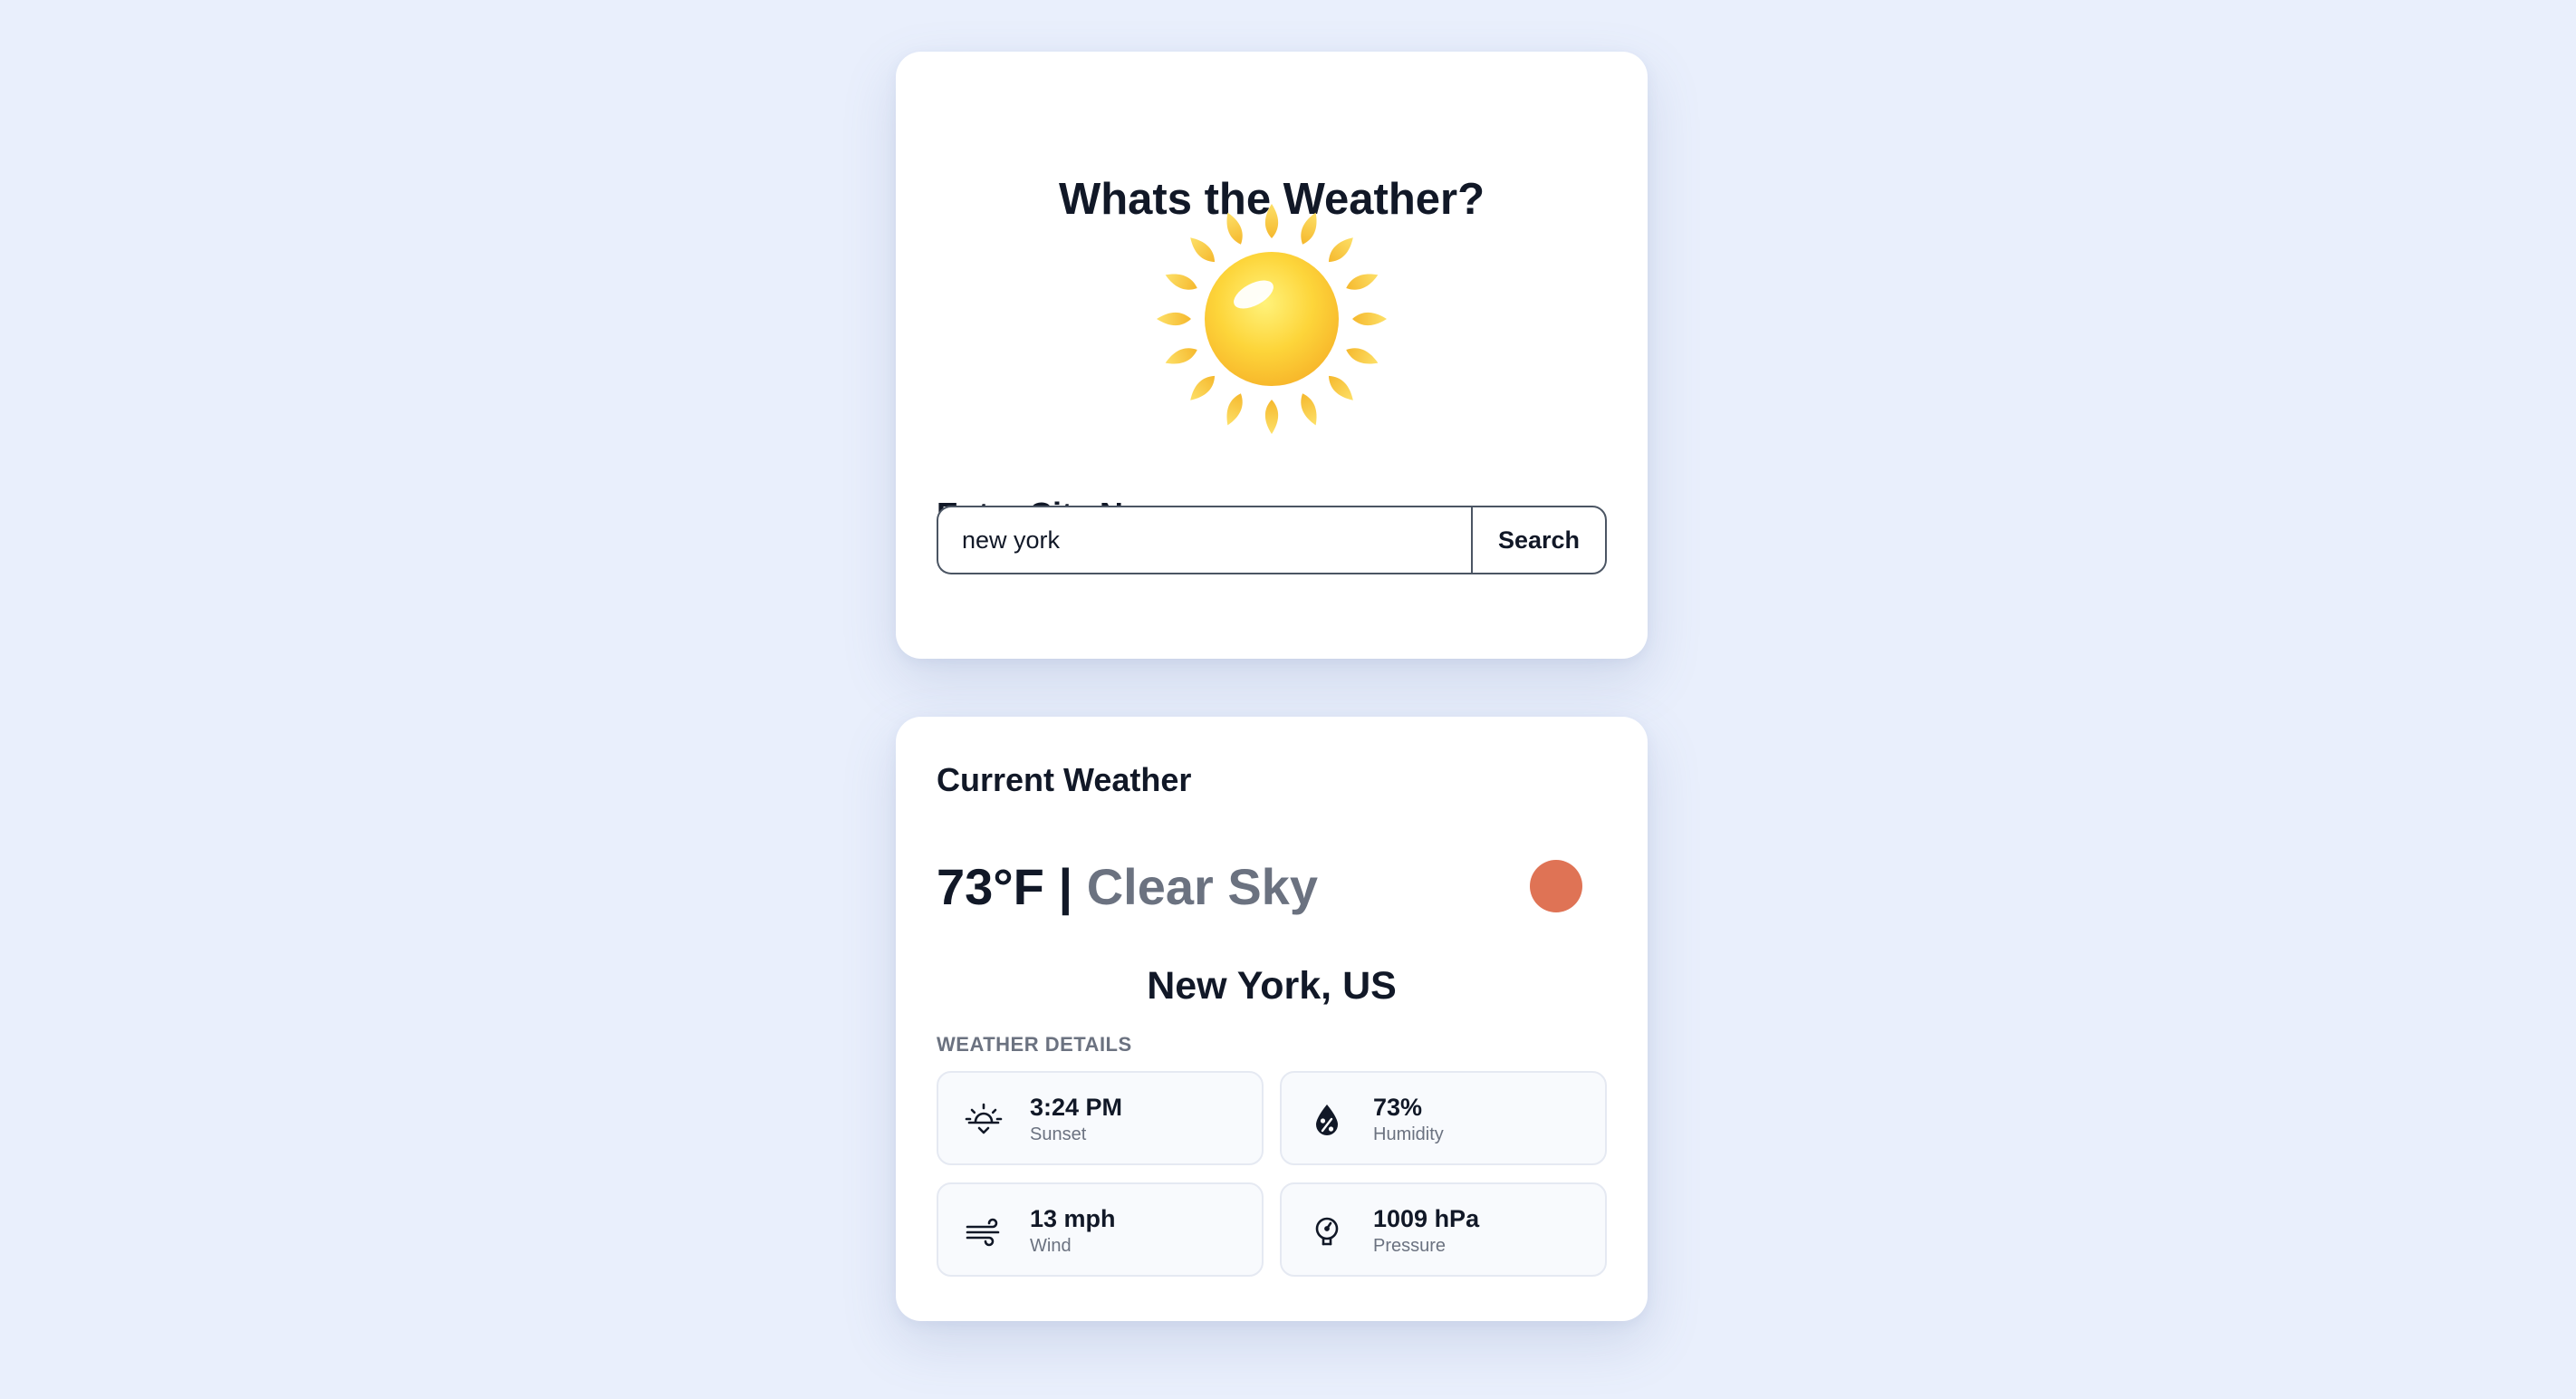  I want to click on city-search-input, so click(1204, 540).